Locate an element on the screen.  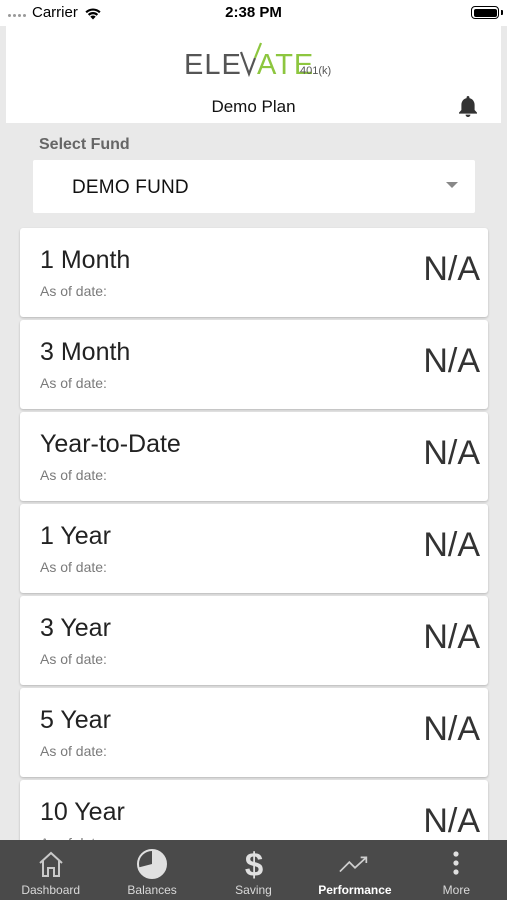
logo-suffix: 401(k) is located at coordinates (315, 71).